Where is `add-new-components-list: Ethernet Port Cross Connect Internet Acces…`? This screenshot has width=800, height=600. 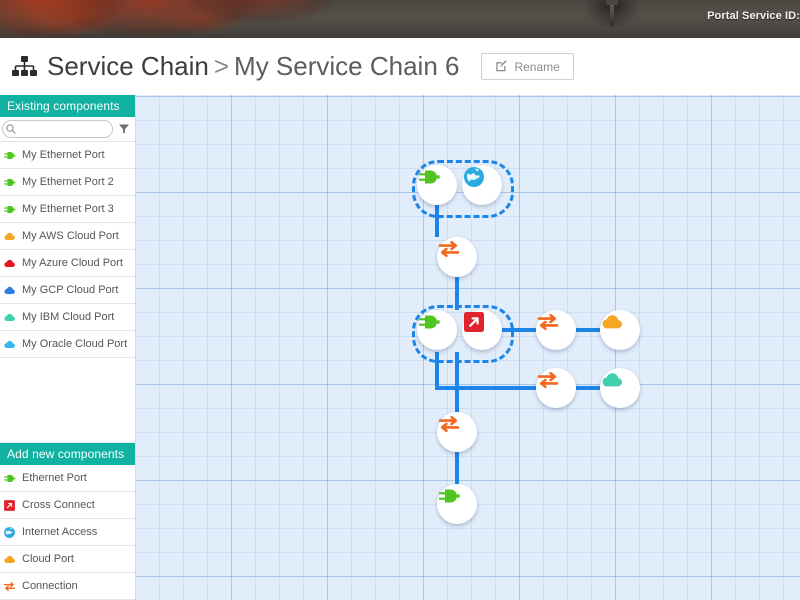 add-new-components-list: Ethernet Port Cross Connect Internet Acces… is located at coordinates (67, 532).